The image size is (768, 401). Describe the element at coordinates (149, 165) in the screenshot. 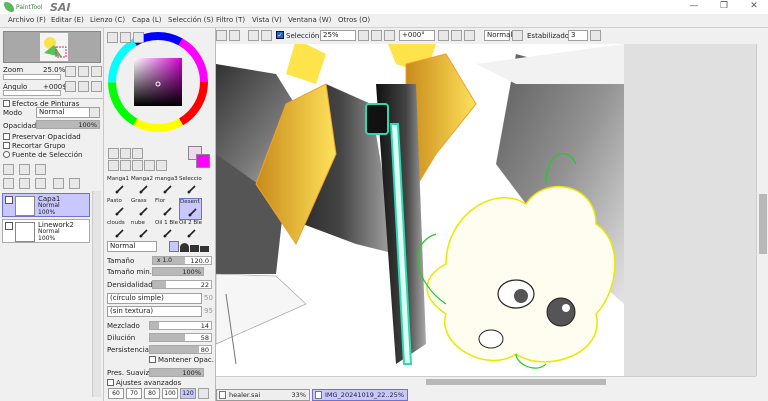

I see `hand-icon` at that location.